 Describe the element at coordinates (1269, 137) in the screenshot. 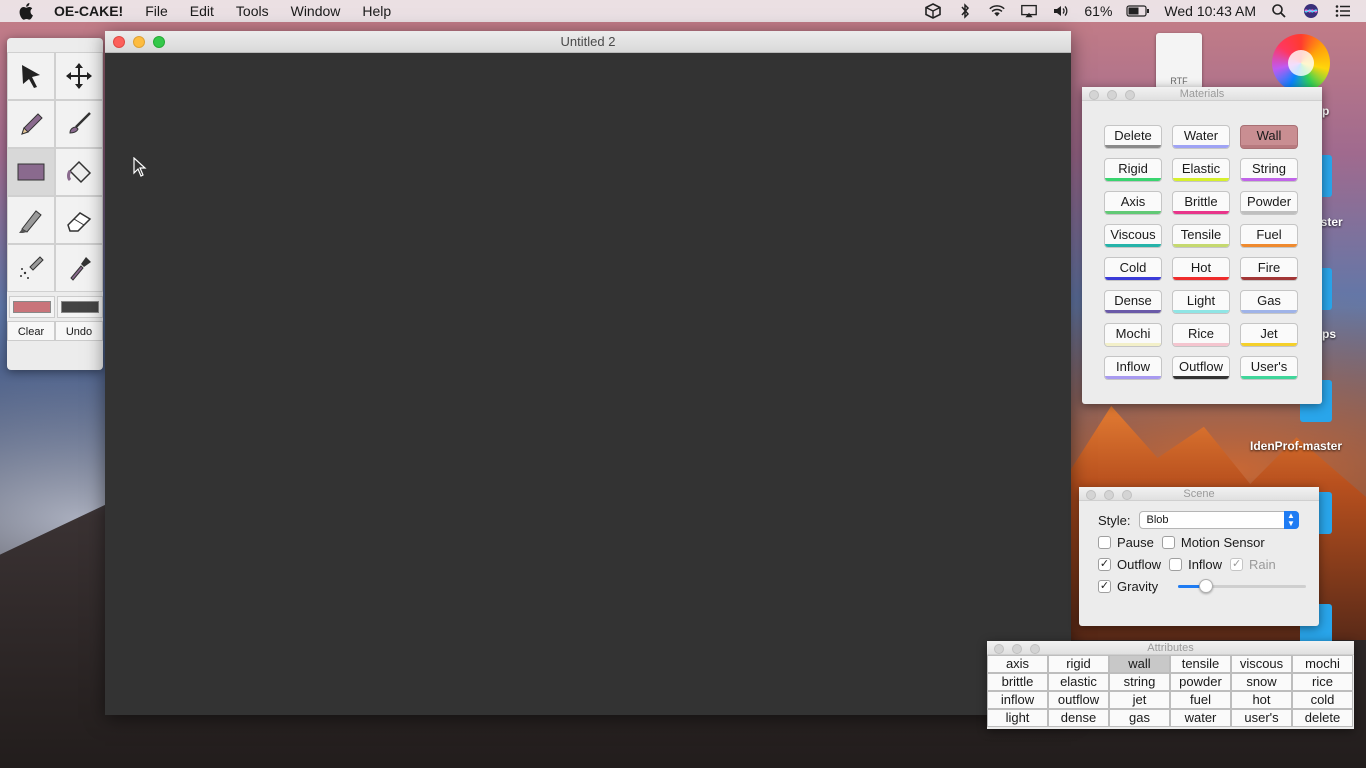

I see `material-button-wall: Wall` at that location.